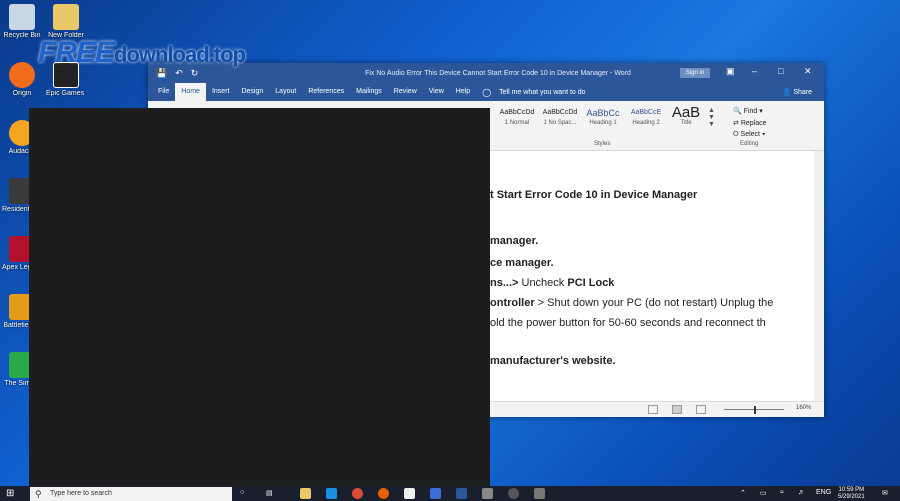 This screenshot has width=900, height=501. I want to click on taskbar-search-input: ⚲ Type here to search, so click(131, 494).